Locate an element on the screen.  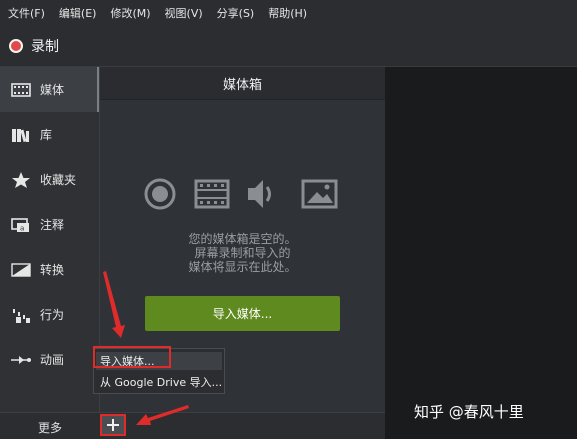
menu-modify: 修改(M) is located at coordinates (130, 13).